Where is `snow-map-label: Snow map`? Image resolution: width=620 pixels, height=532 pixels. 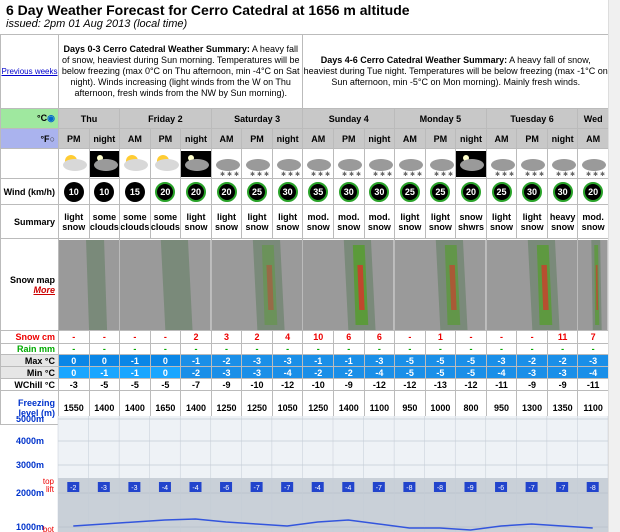
snow-map-label: Snow map is located at coordinates (32, 279).